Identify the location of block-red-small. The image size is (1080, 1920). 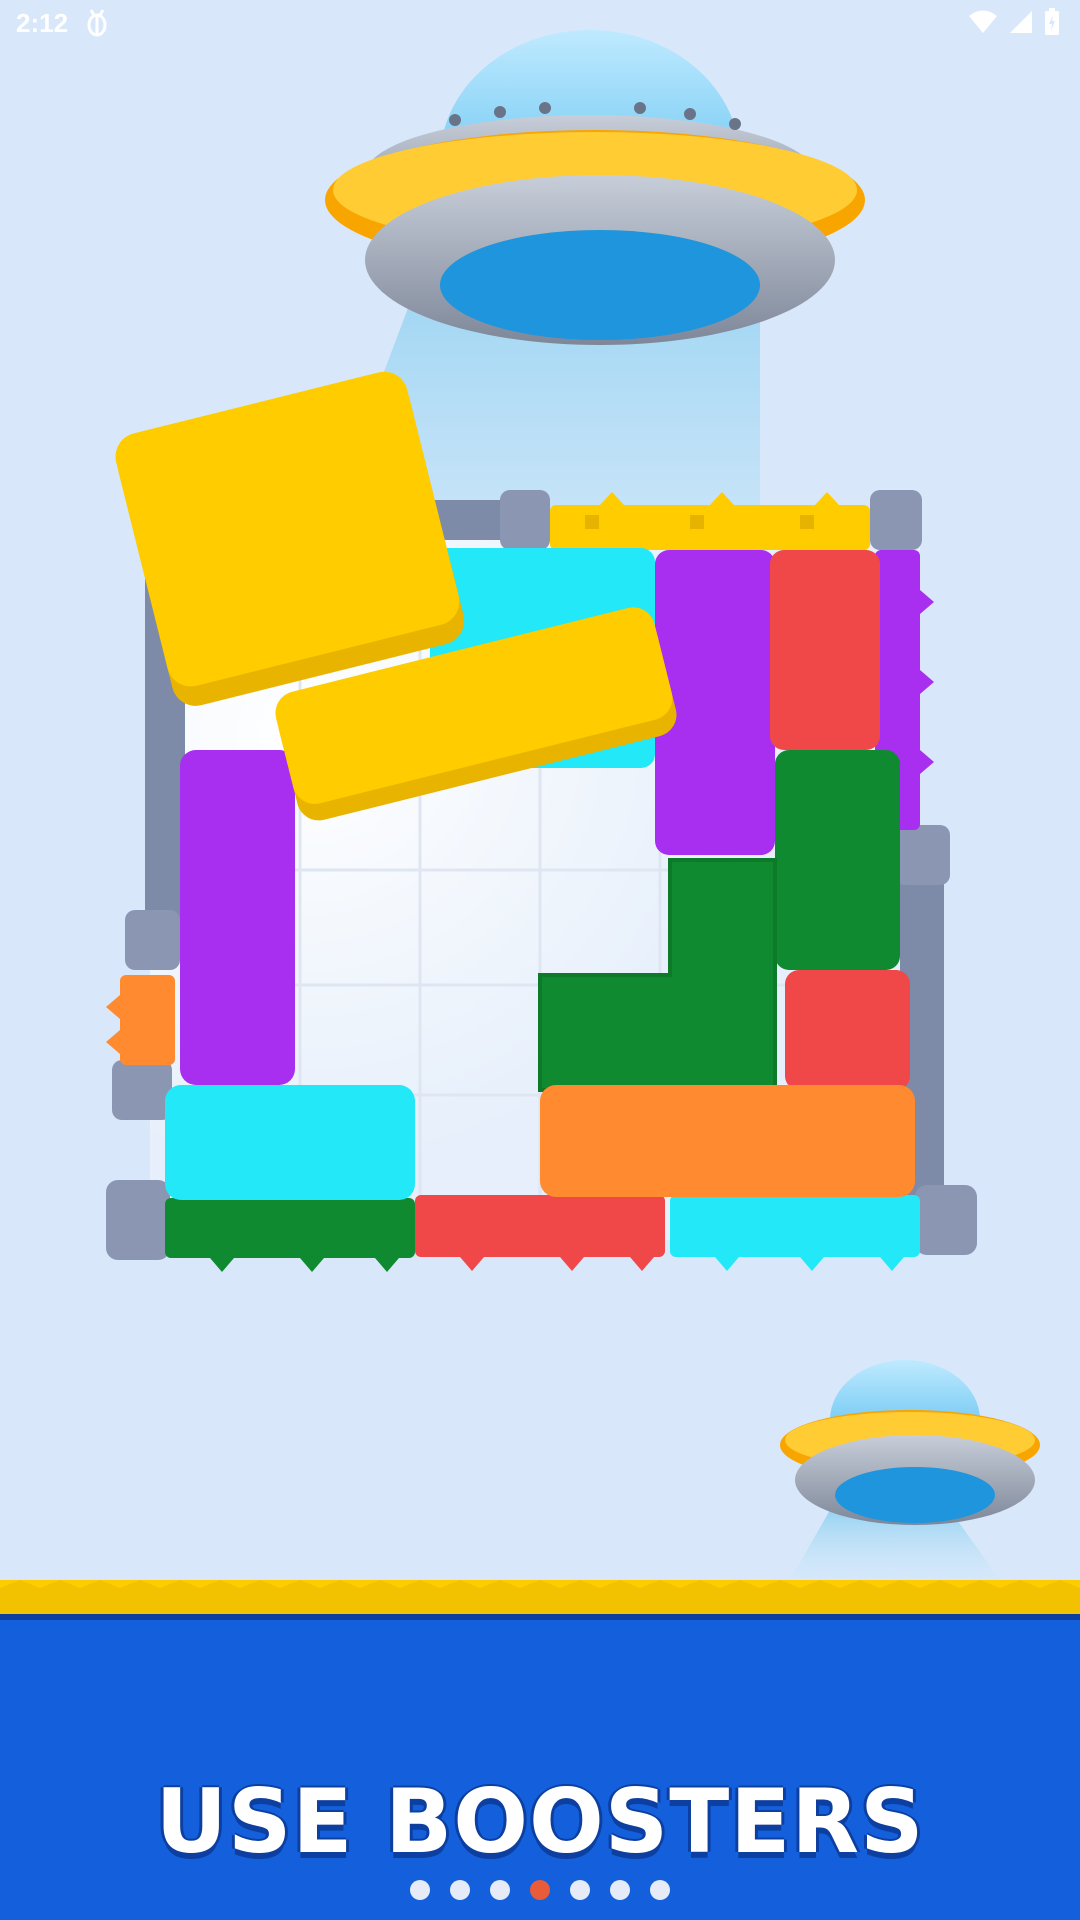
(847, 1030).